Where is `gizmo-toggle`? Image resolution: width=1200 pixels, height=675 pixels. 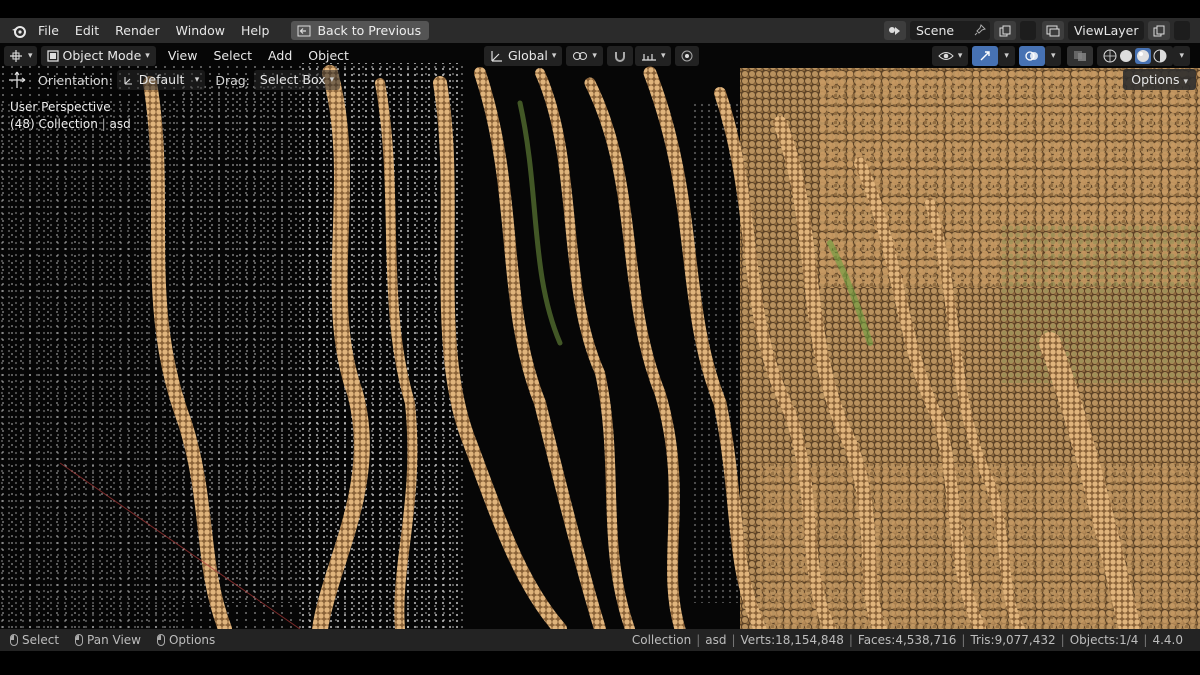
gizmo-toggle is located at coordinates (985, 56).